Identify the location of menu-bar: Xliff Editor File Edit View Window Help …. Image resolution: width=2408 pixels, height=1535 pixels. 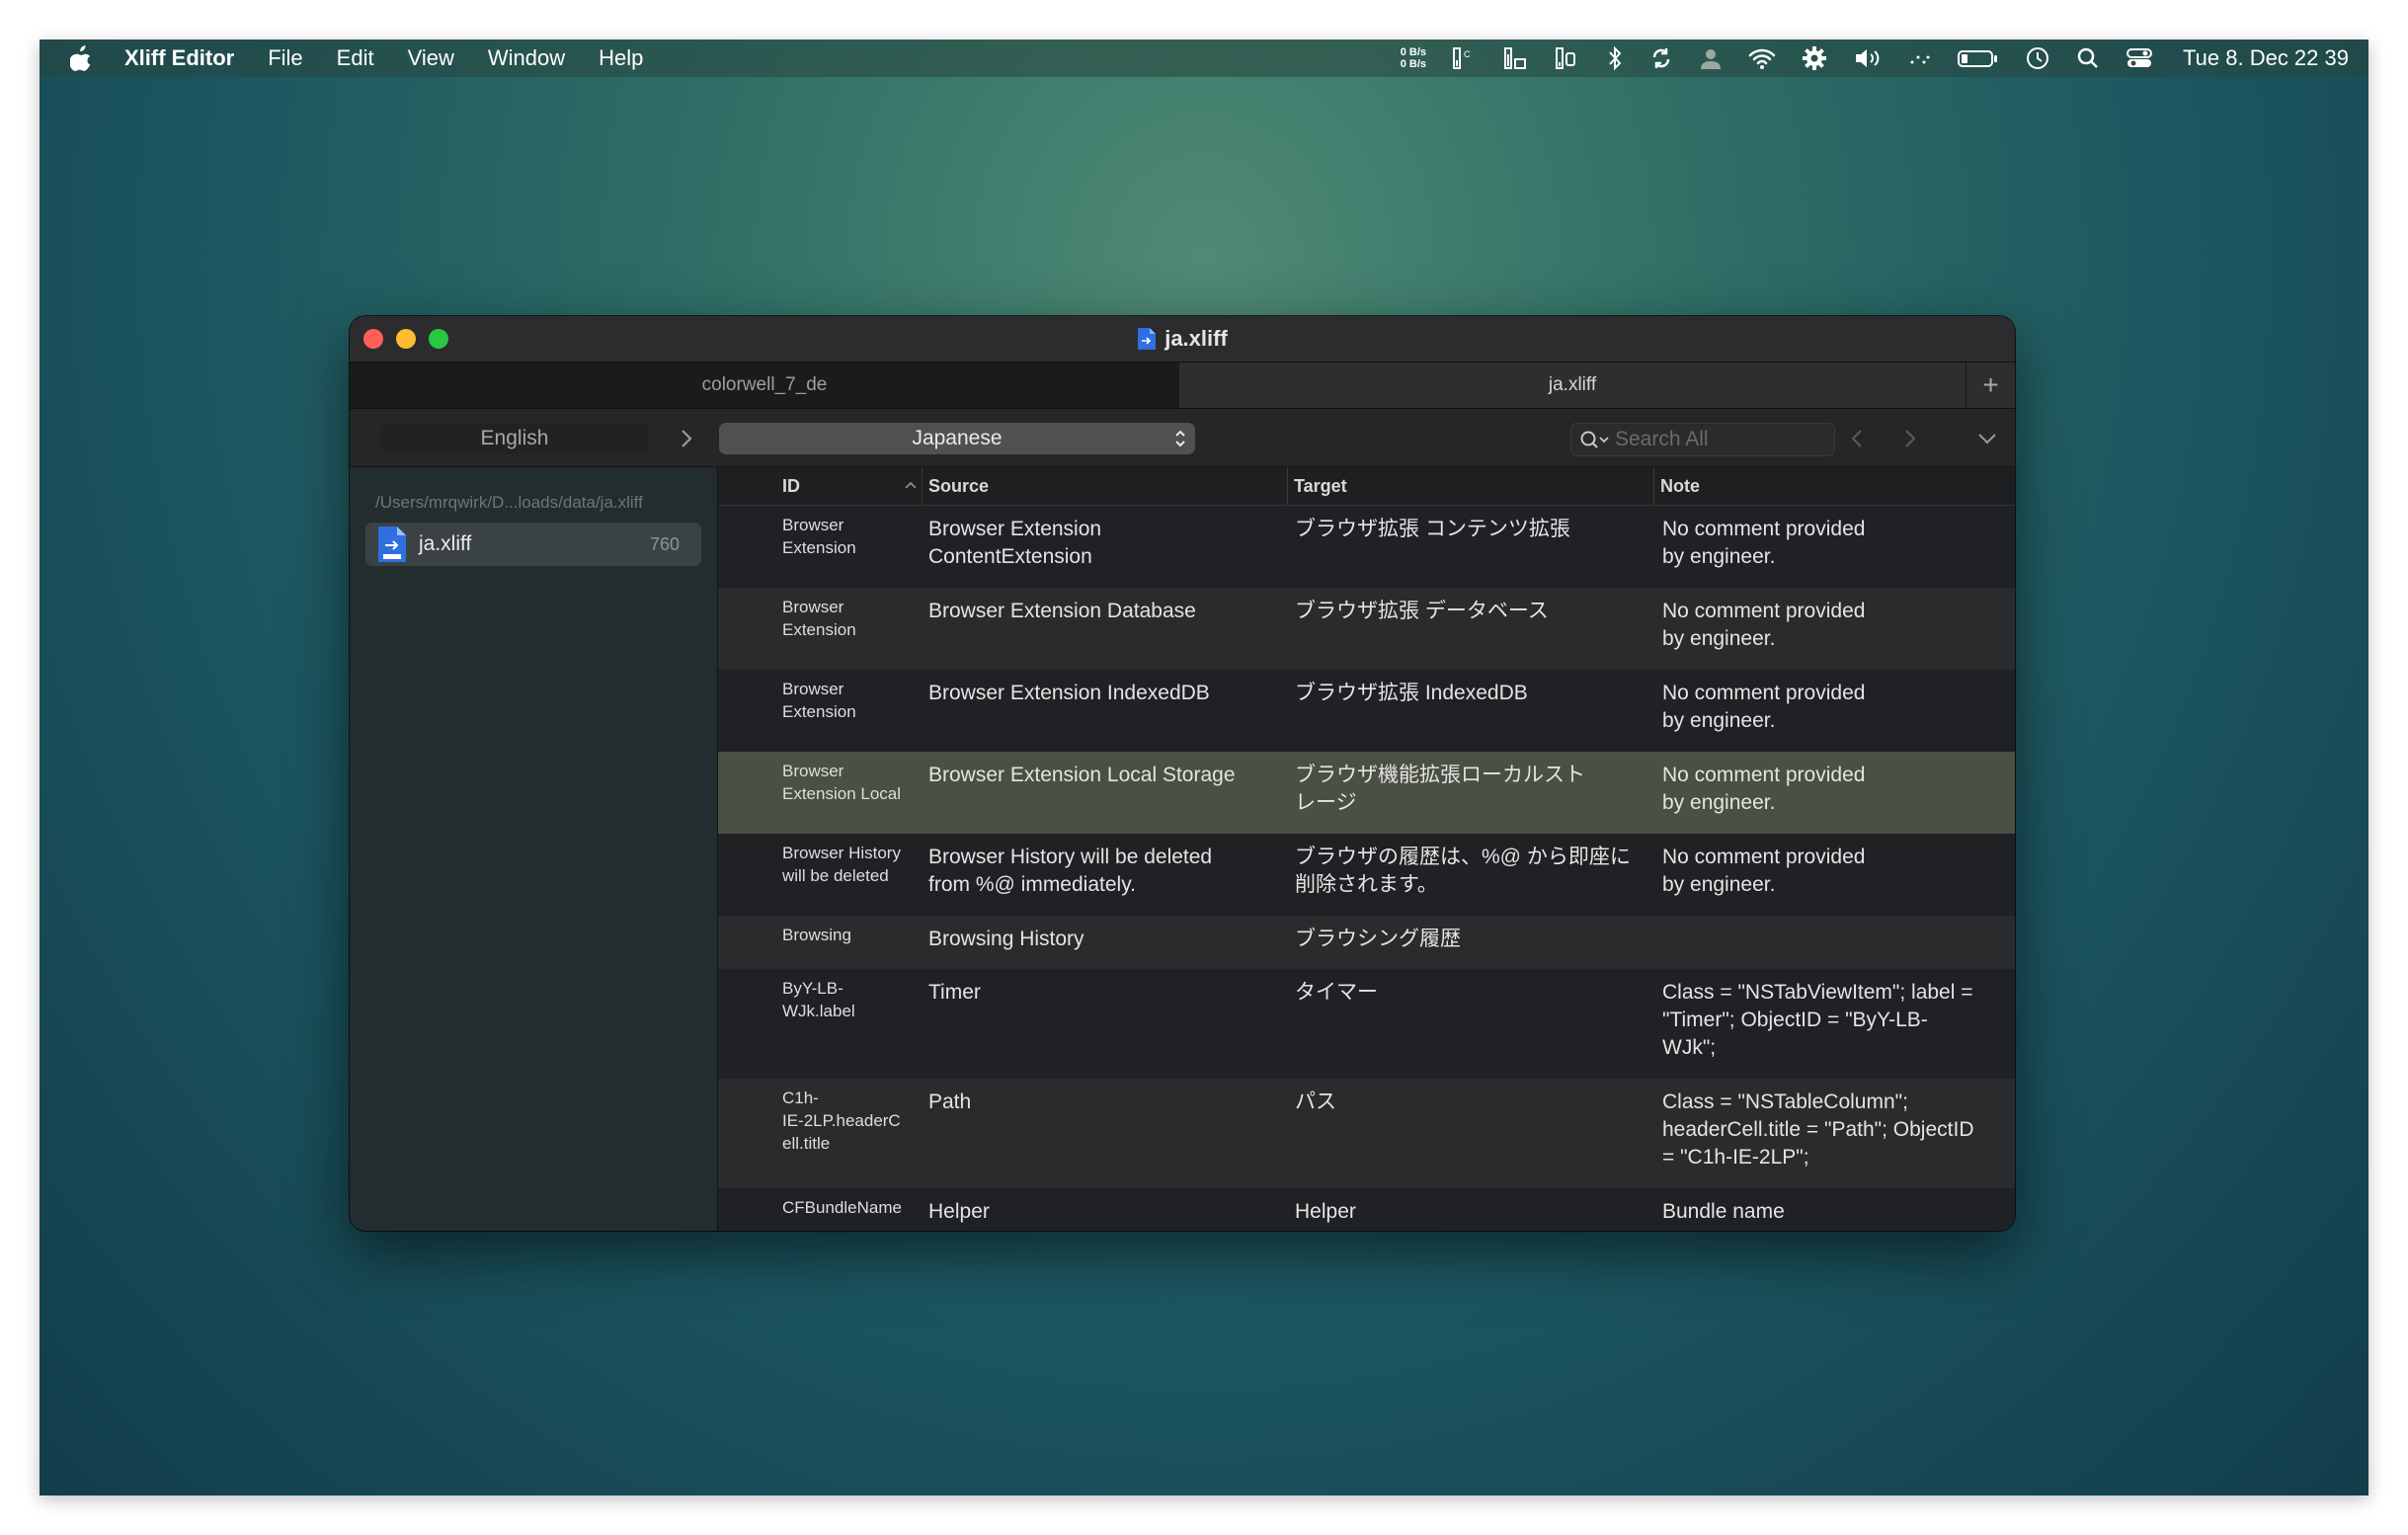
(1204, 58).